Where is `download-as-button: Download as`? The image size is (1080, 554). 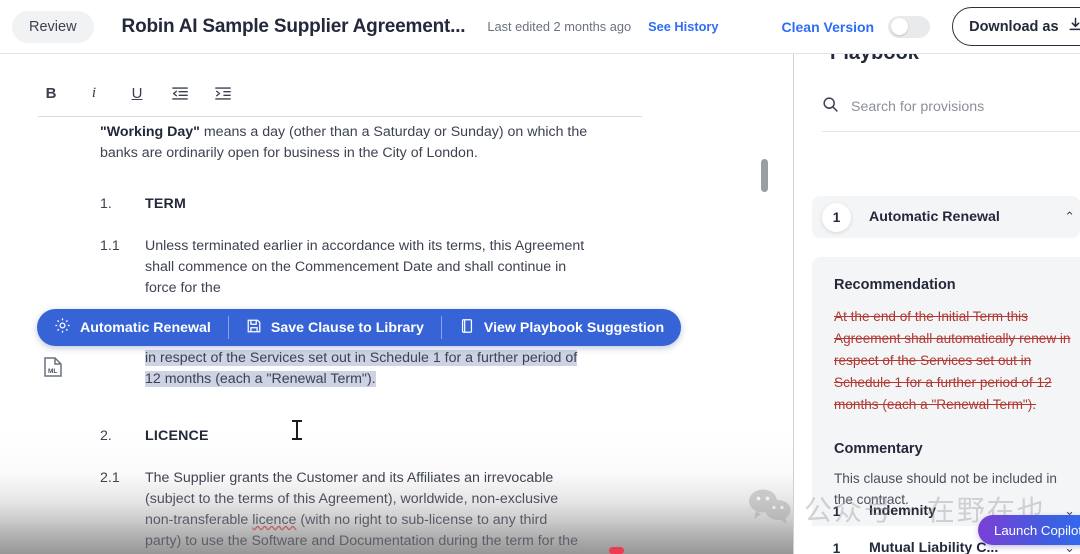
download-as-button: Download as is located at coordinates (1016, 26).